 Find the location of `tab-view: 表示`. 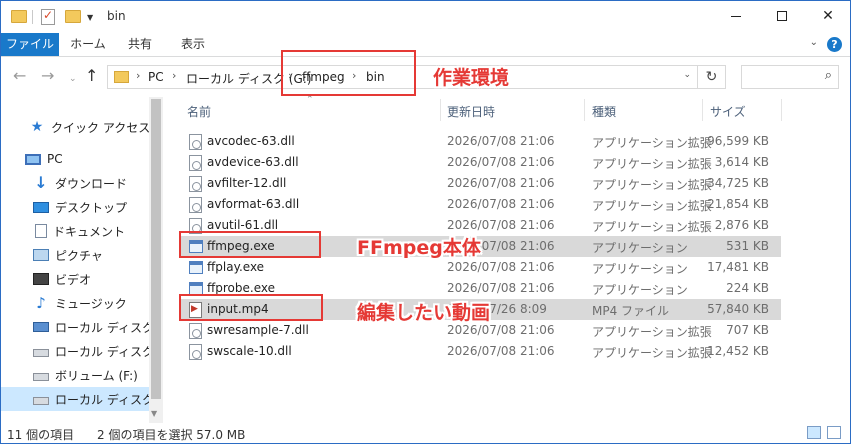

tab-view: 表示 is located at coordinates (193, 44).